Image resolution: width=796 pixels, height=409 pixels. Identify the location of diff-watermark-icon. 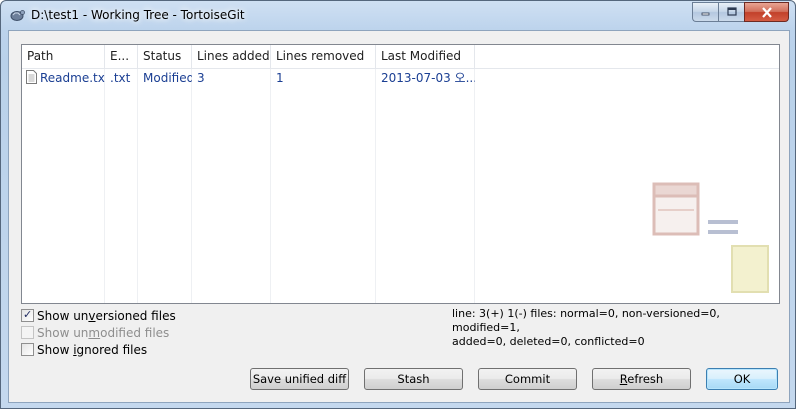
(710, 237).